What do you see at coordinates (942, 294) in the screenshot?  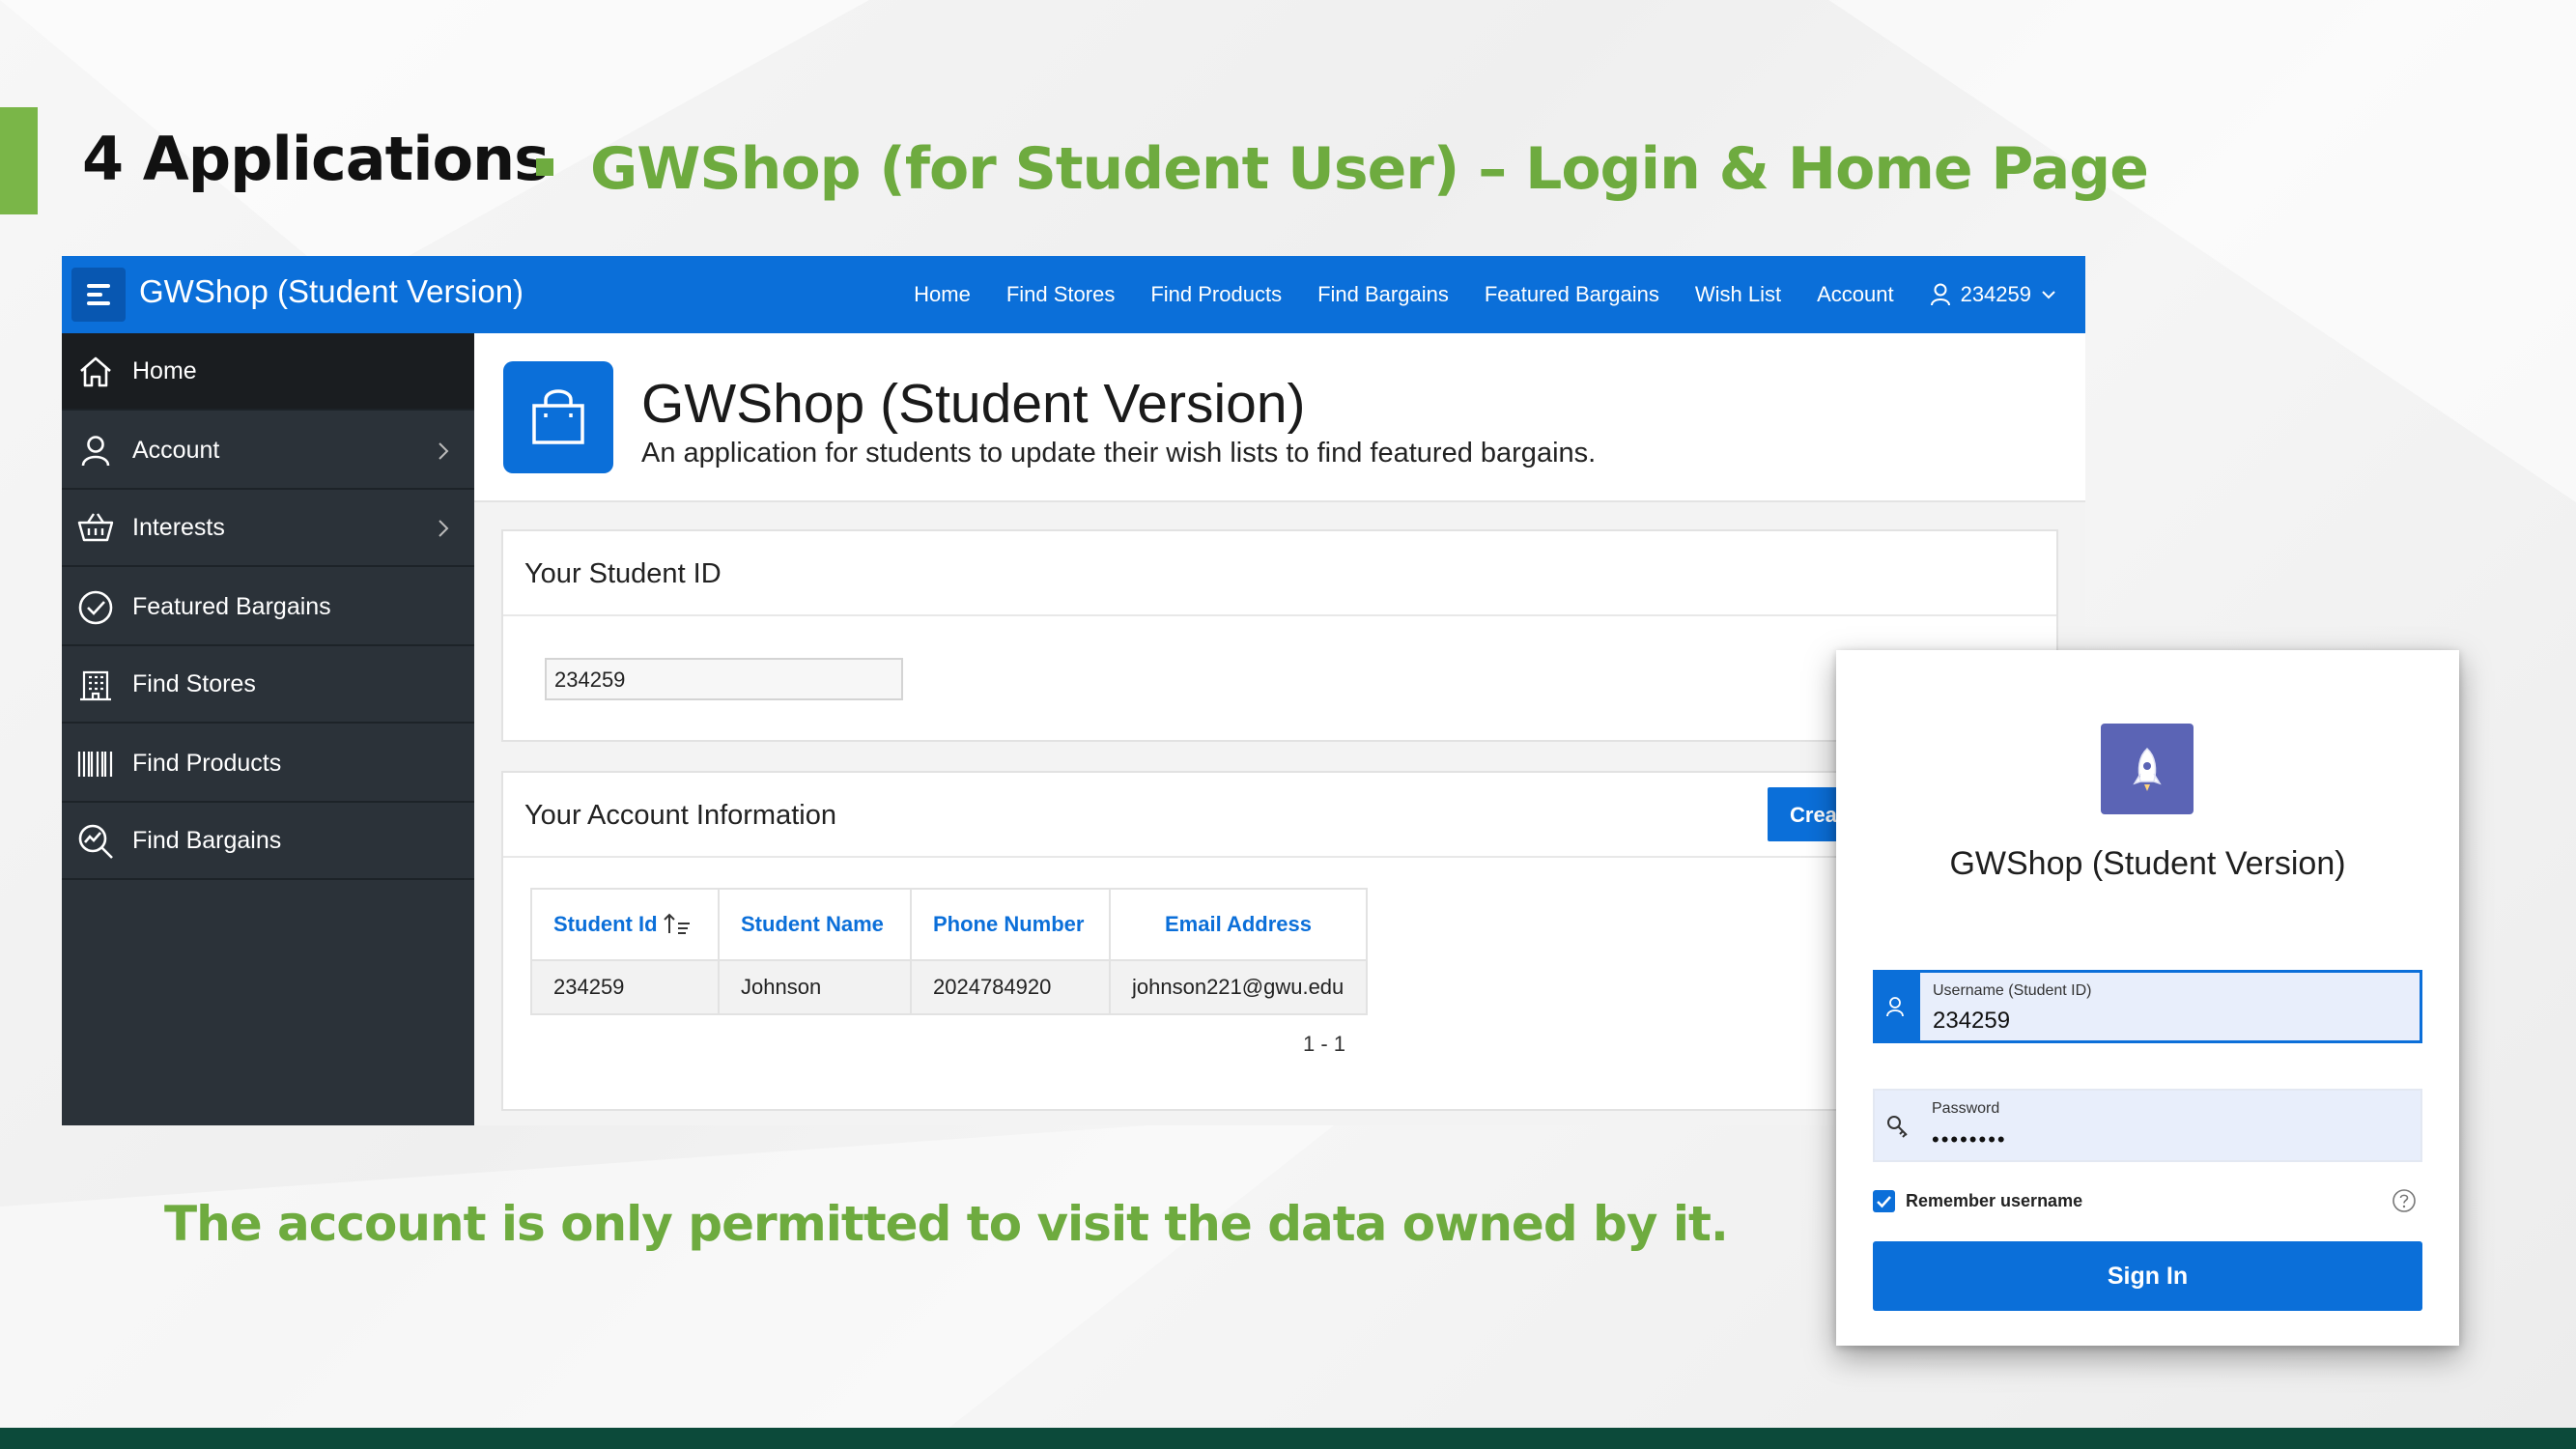 I see `nav-home: Home` at bounding box center [942, 294].